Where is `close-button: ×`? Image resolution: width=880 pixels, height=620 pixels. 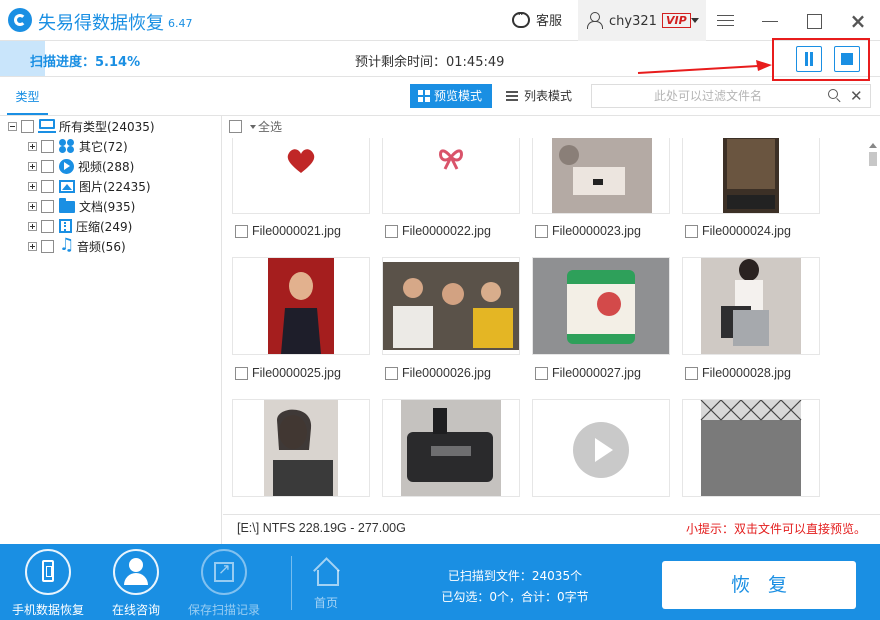
close-button: × is located at coordinates (858, 21).